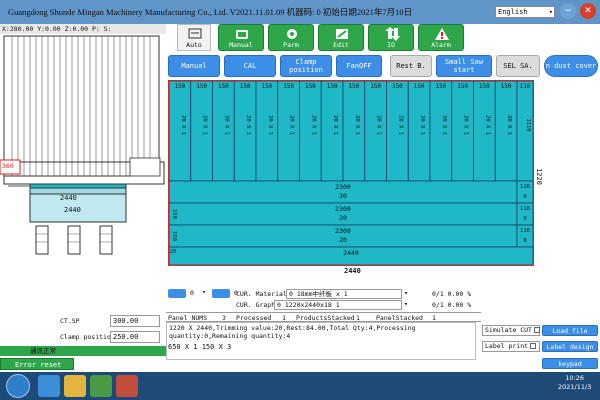  Describe the element at coordinates (49, 386) in the screenshot. I see `ie-icon` at that location.